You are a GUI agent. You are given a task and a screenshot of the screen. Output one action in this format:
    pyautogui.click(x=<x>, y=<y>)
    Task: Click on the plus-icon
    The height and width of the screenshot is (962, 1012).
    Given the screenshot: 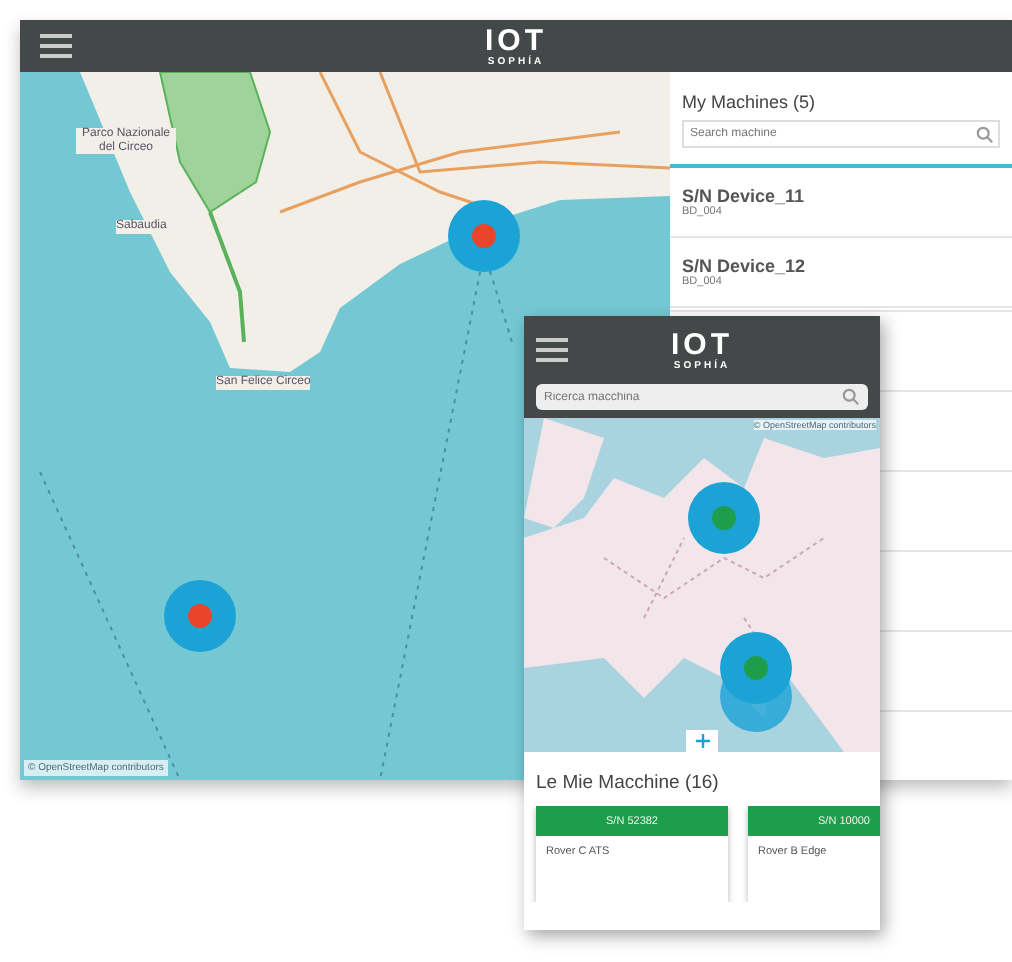 What is the action you would take?
    pyautogui.click(x=702, y=741)
    